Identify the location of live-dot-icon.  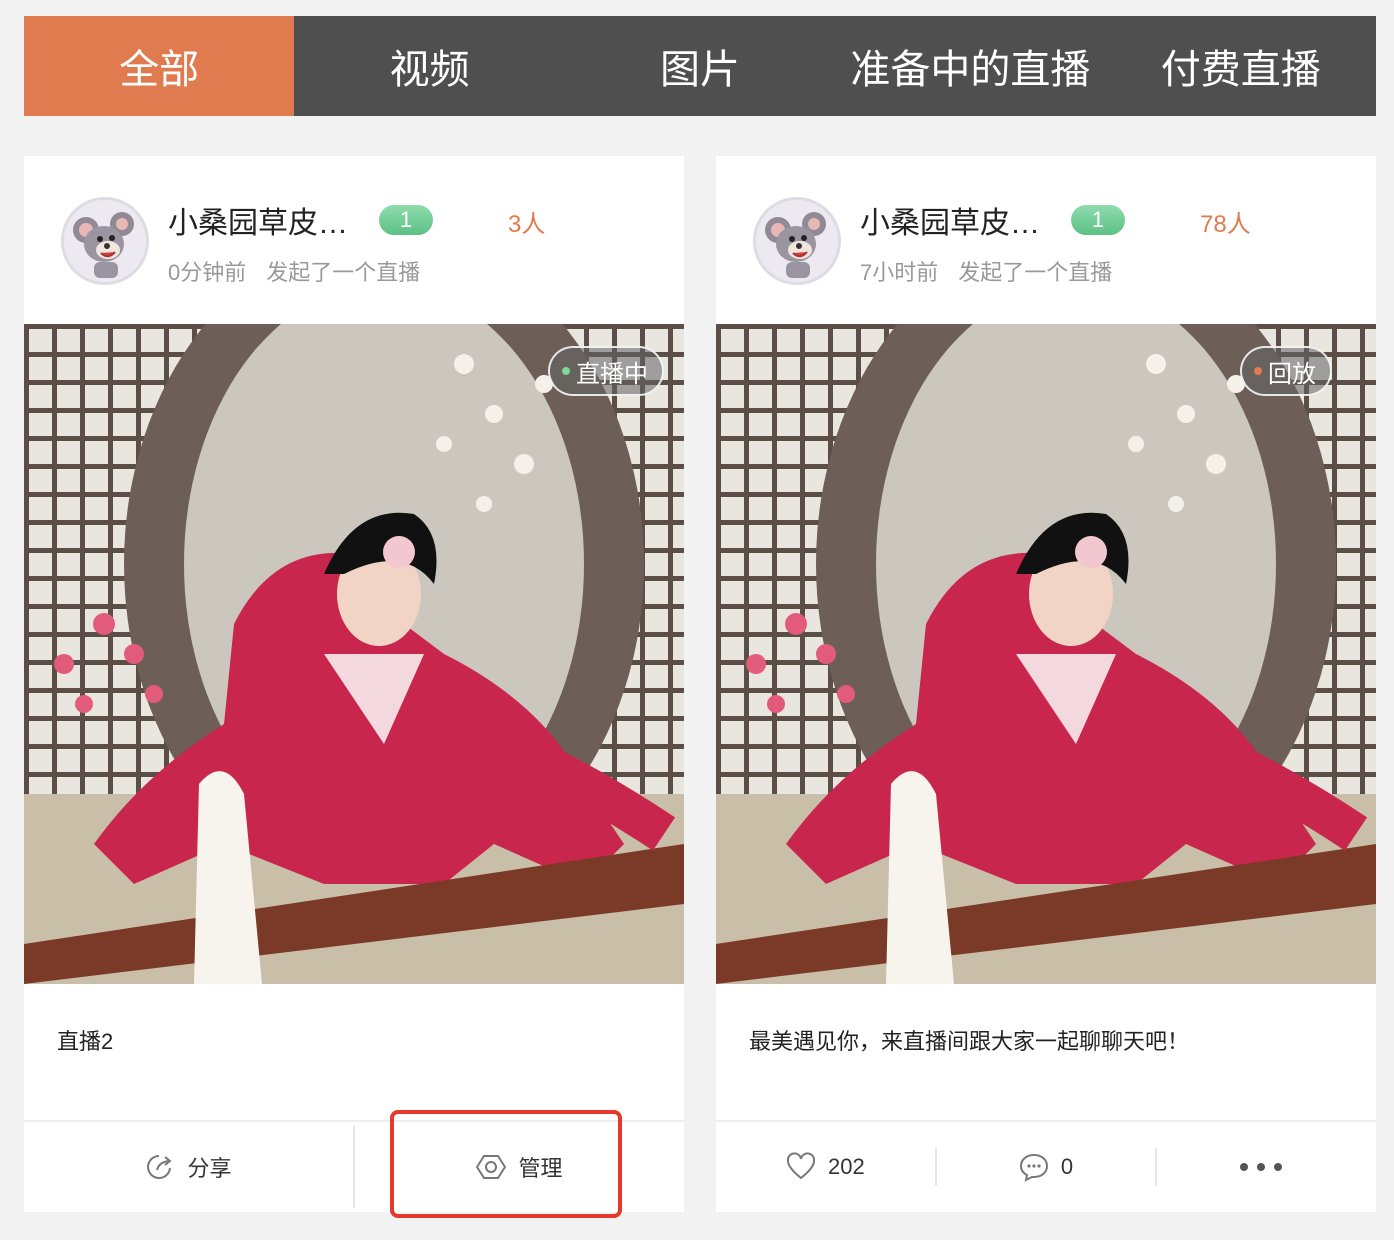
(566, 371).